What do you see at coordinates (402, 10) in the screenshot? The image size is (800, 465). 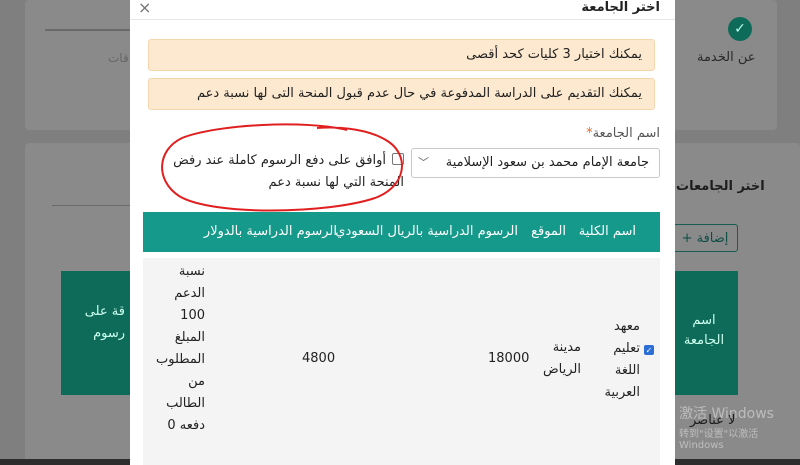 I see `modal-header: × اختر الجامعة` at bounding box center [402, 10].